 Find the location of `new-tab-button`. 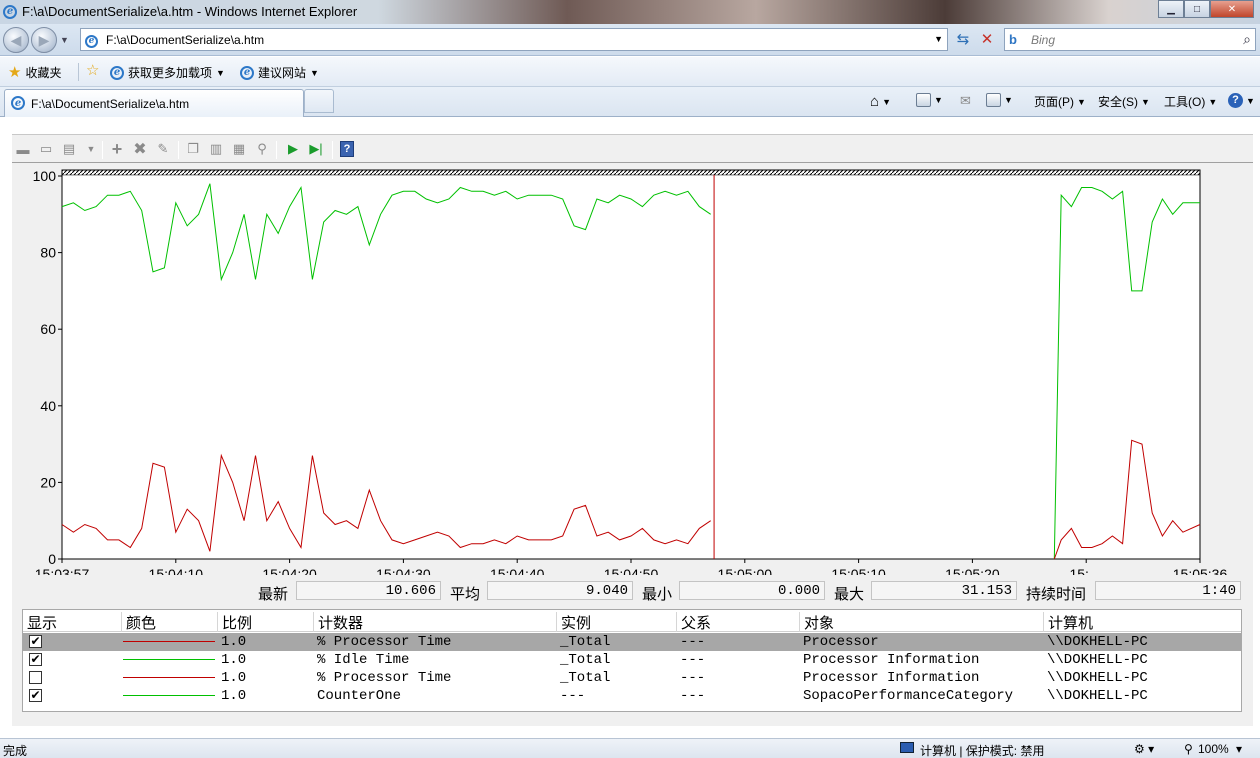

new-tab-button is located at coordinates (319, 101).